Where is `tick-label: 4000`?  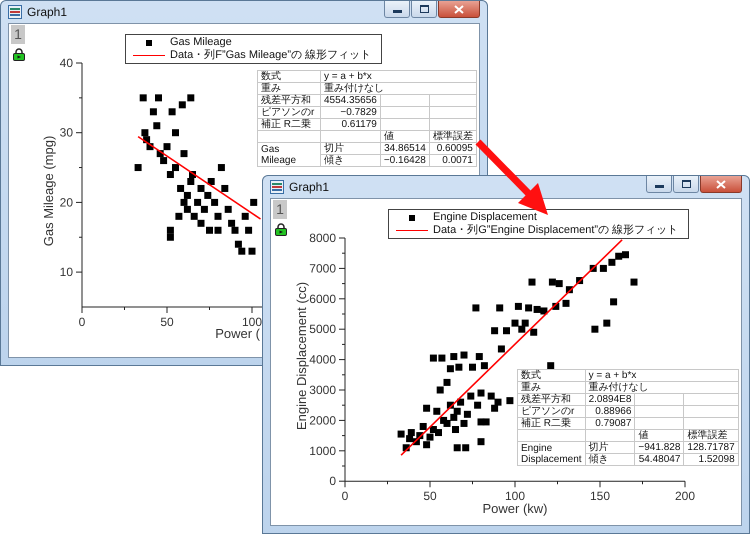
tick-label: 4000 is located at coordinates (322, 359).